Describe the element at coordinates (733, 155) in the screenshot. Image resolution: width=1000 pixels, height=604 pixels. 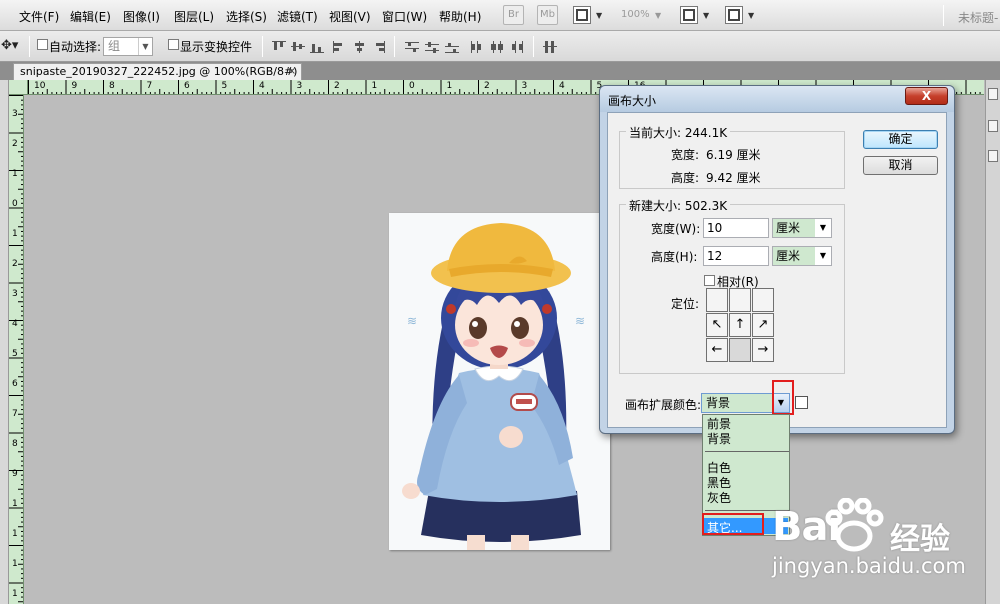
I see `current-width-value: 6.19 厘米` at that location.